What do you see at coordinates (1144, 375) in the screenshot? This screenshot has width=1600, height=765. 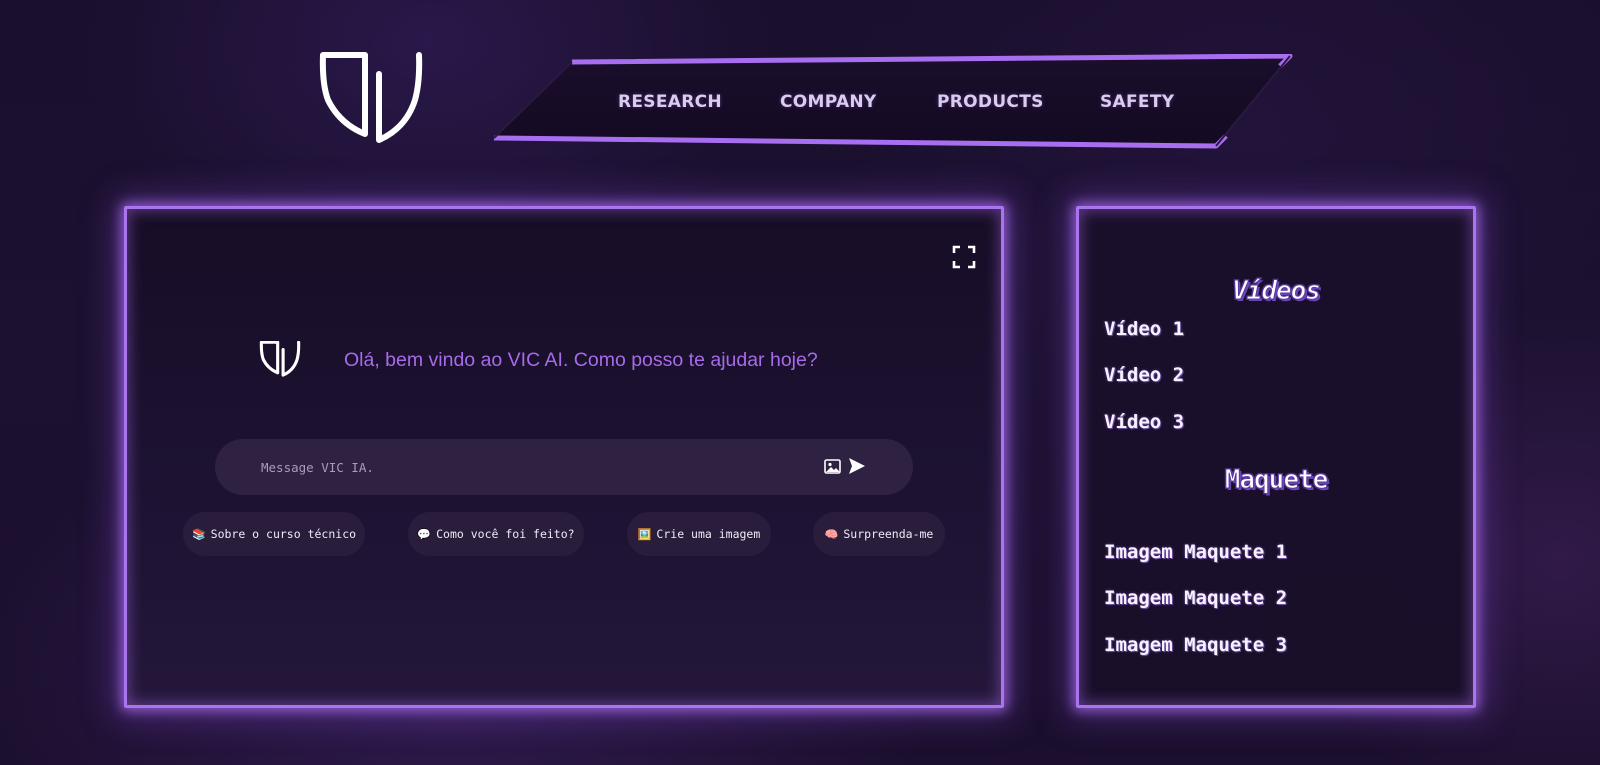 I see `video-link-2: Vídeo 2` at bounding box center [1144, 375].